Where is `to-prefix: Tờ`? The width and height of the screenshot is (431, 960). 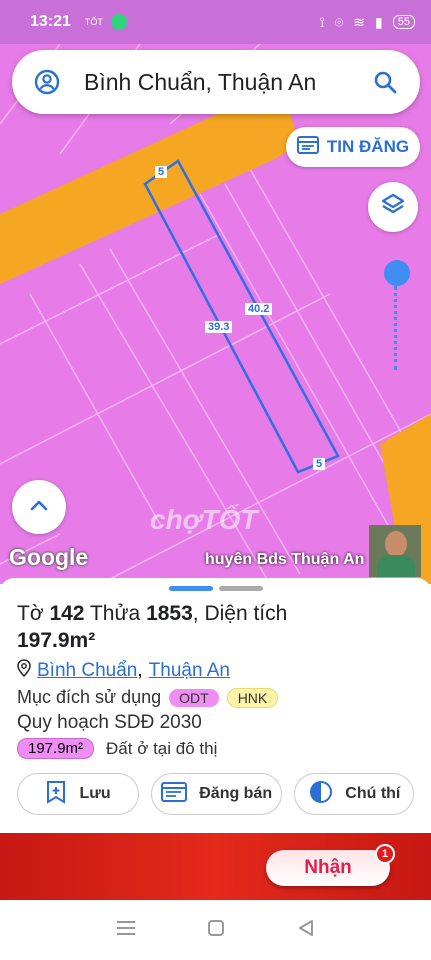 to-prefix: Tờ is located at coordinates (30, 613).